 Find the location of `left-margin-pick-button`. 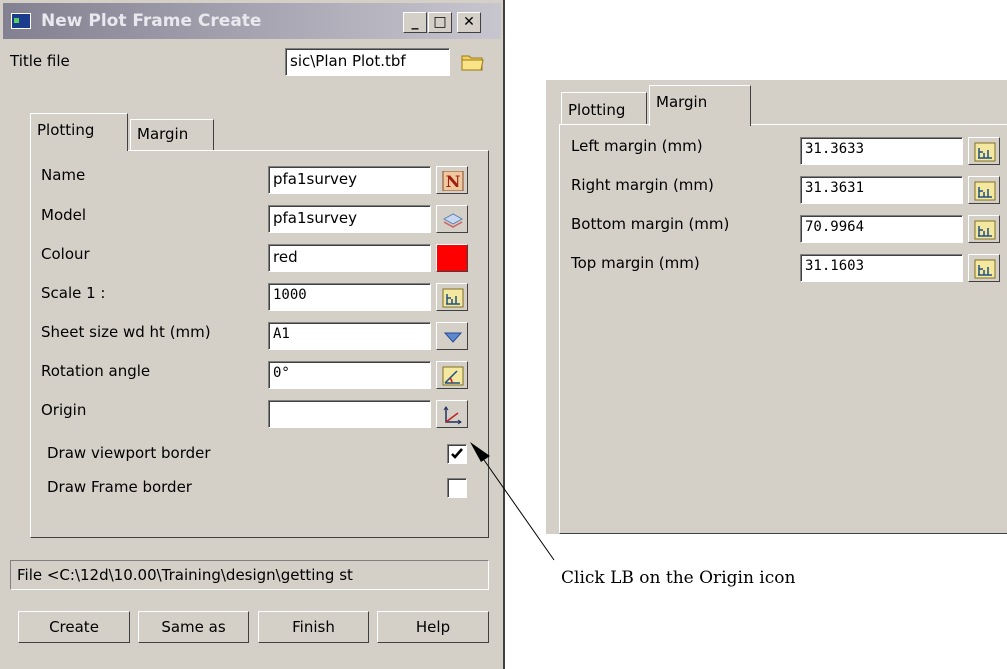

left-margin-pick-button is located at coordinates (984, 151).